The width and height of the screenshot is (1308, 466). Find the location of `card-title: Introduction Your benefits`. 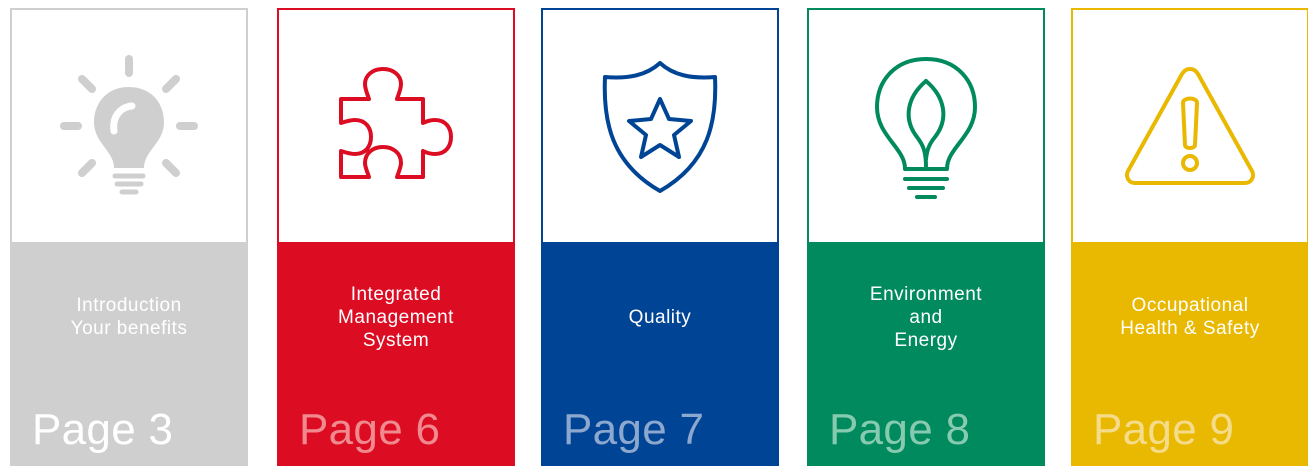

card-title: Introduction Your benefits is located at coordinates (129, 317).